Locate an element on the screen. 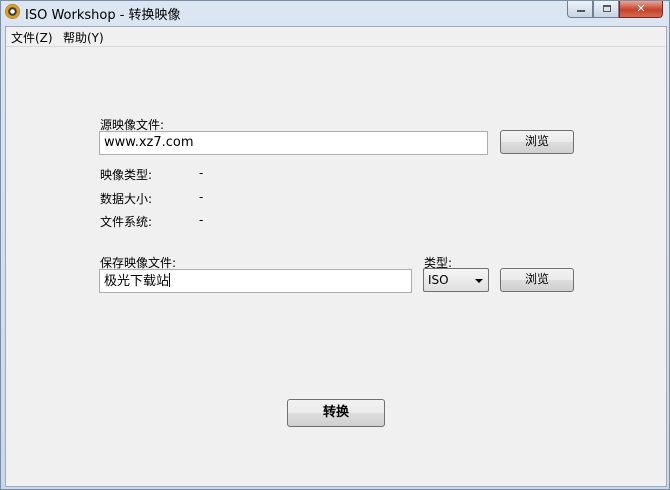 This screenshot has height=490, width=670. convert-button: 转换 is located at coordinates (336, 413).